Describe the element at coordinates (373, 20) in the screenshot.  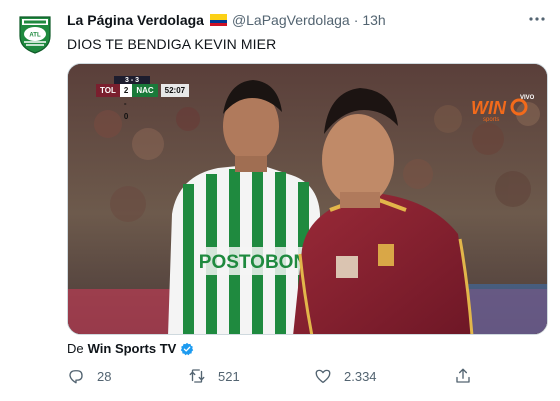
I see `tweet-timestamp: 13h` at that location.